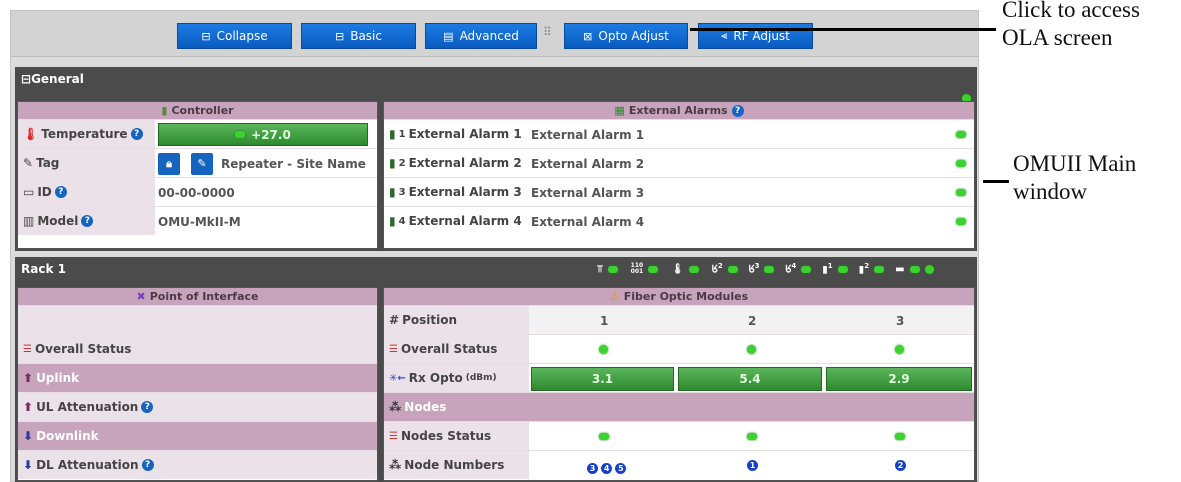 The image size is (1181, 482). Describe the element at coordinates (626, 36) in the screenshot. I see `opto-adjust-button: ⊠ Opto Adjust` at that location.